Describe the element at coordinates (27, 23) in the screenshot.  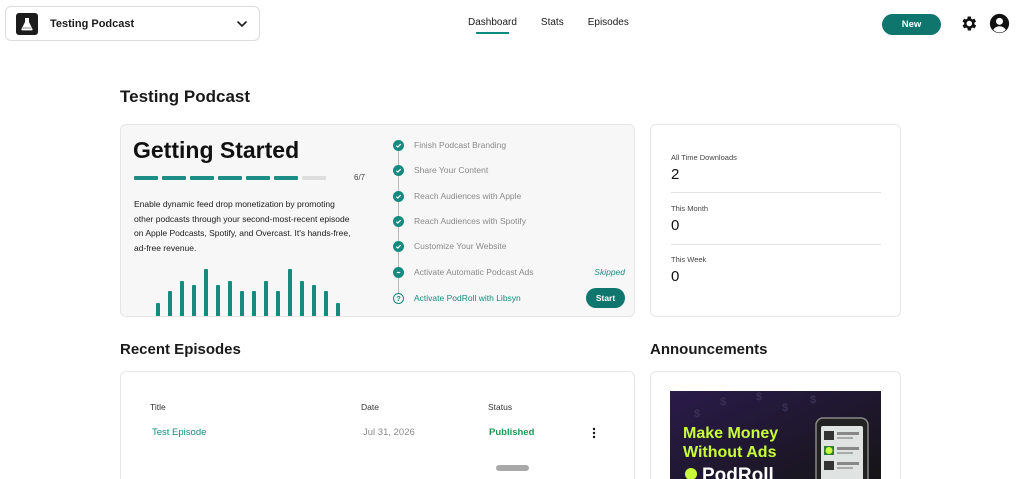
I see `flask-logo-icon` at that location.